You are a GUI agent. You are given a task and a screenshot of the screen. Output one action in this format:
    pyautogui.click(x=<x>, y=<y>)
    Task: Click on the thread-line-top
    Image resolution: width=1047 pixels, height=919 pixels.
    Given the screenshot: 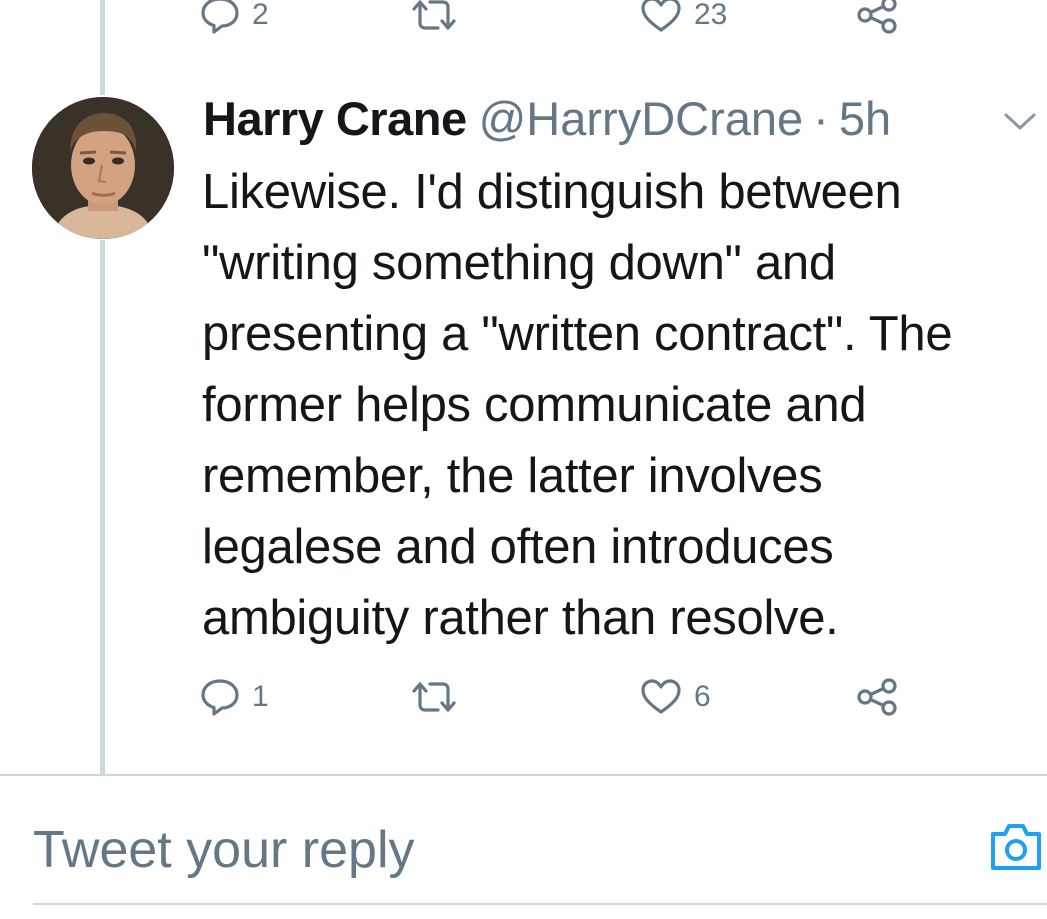 What is the action you would take?
    pyautogui.click(x=102, y=47)
    